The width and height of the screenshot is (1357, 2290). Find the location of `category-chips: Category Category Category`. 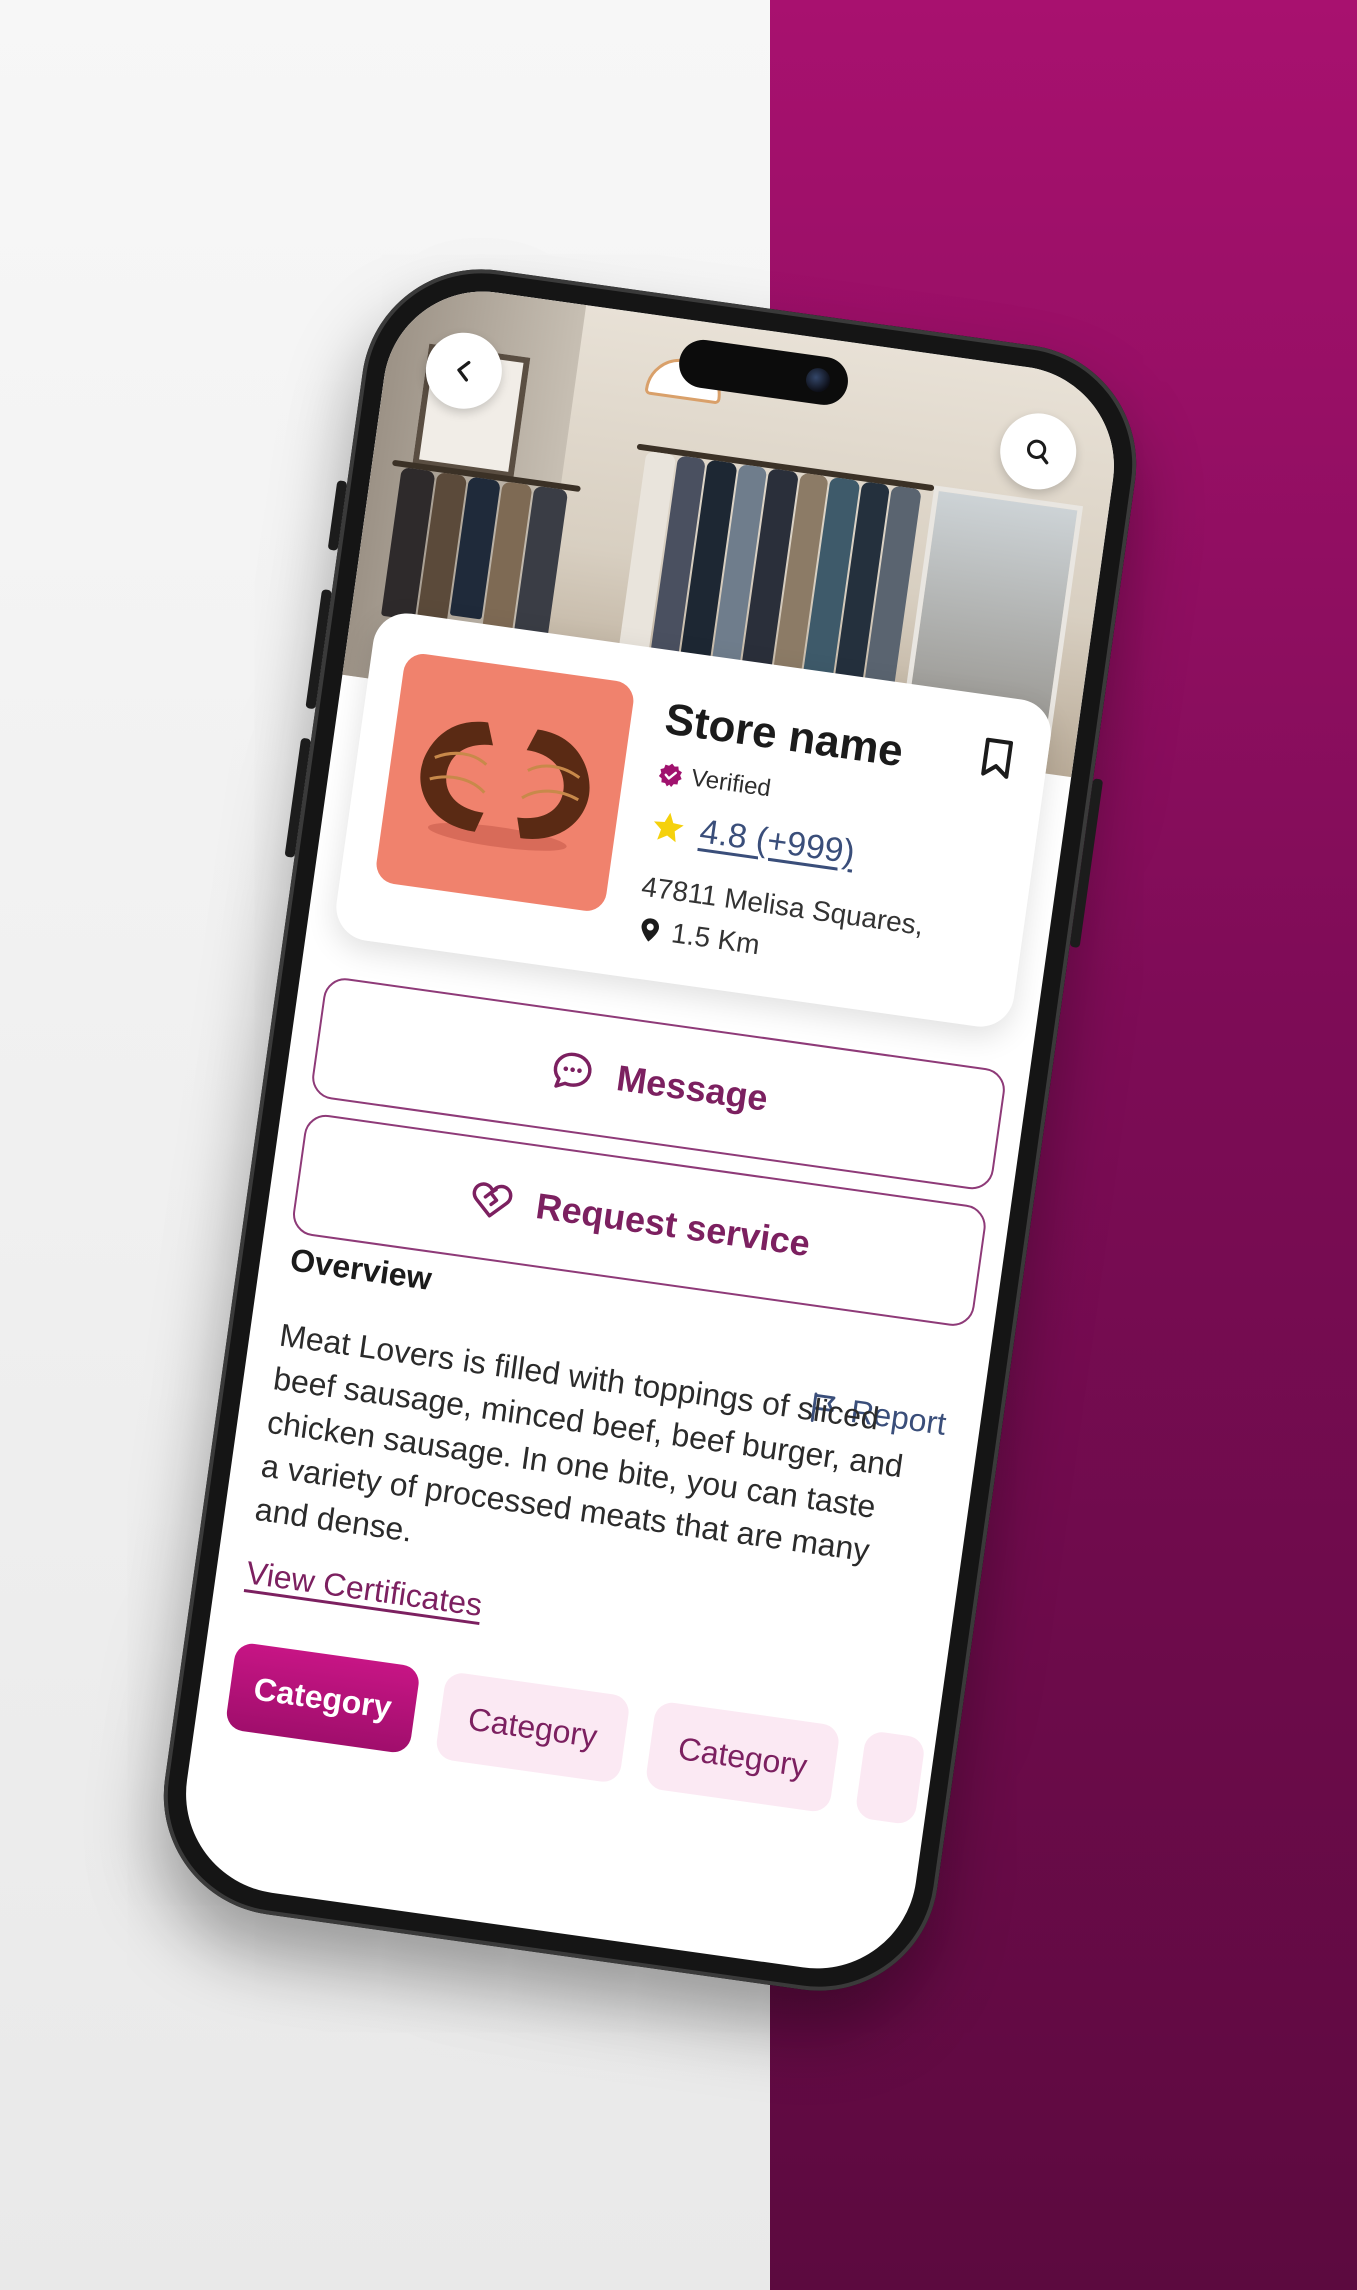

category-chips: Category Category Category is located at coordinates (575, 1733).